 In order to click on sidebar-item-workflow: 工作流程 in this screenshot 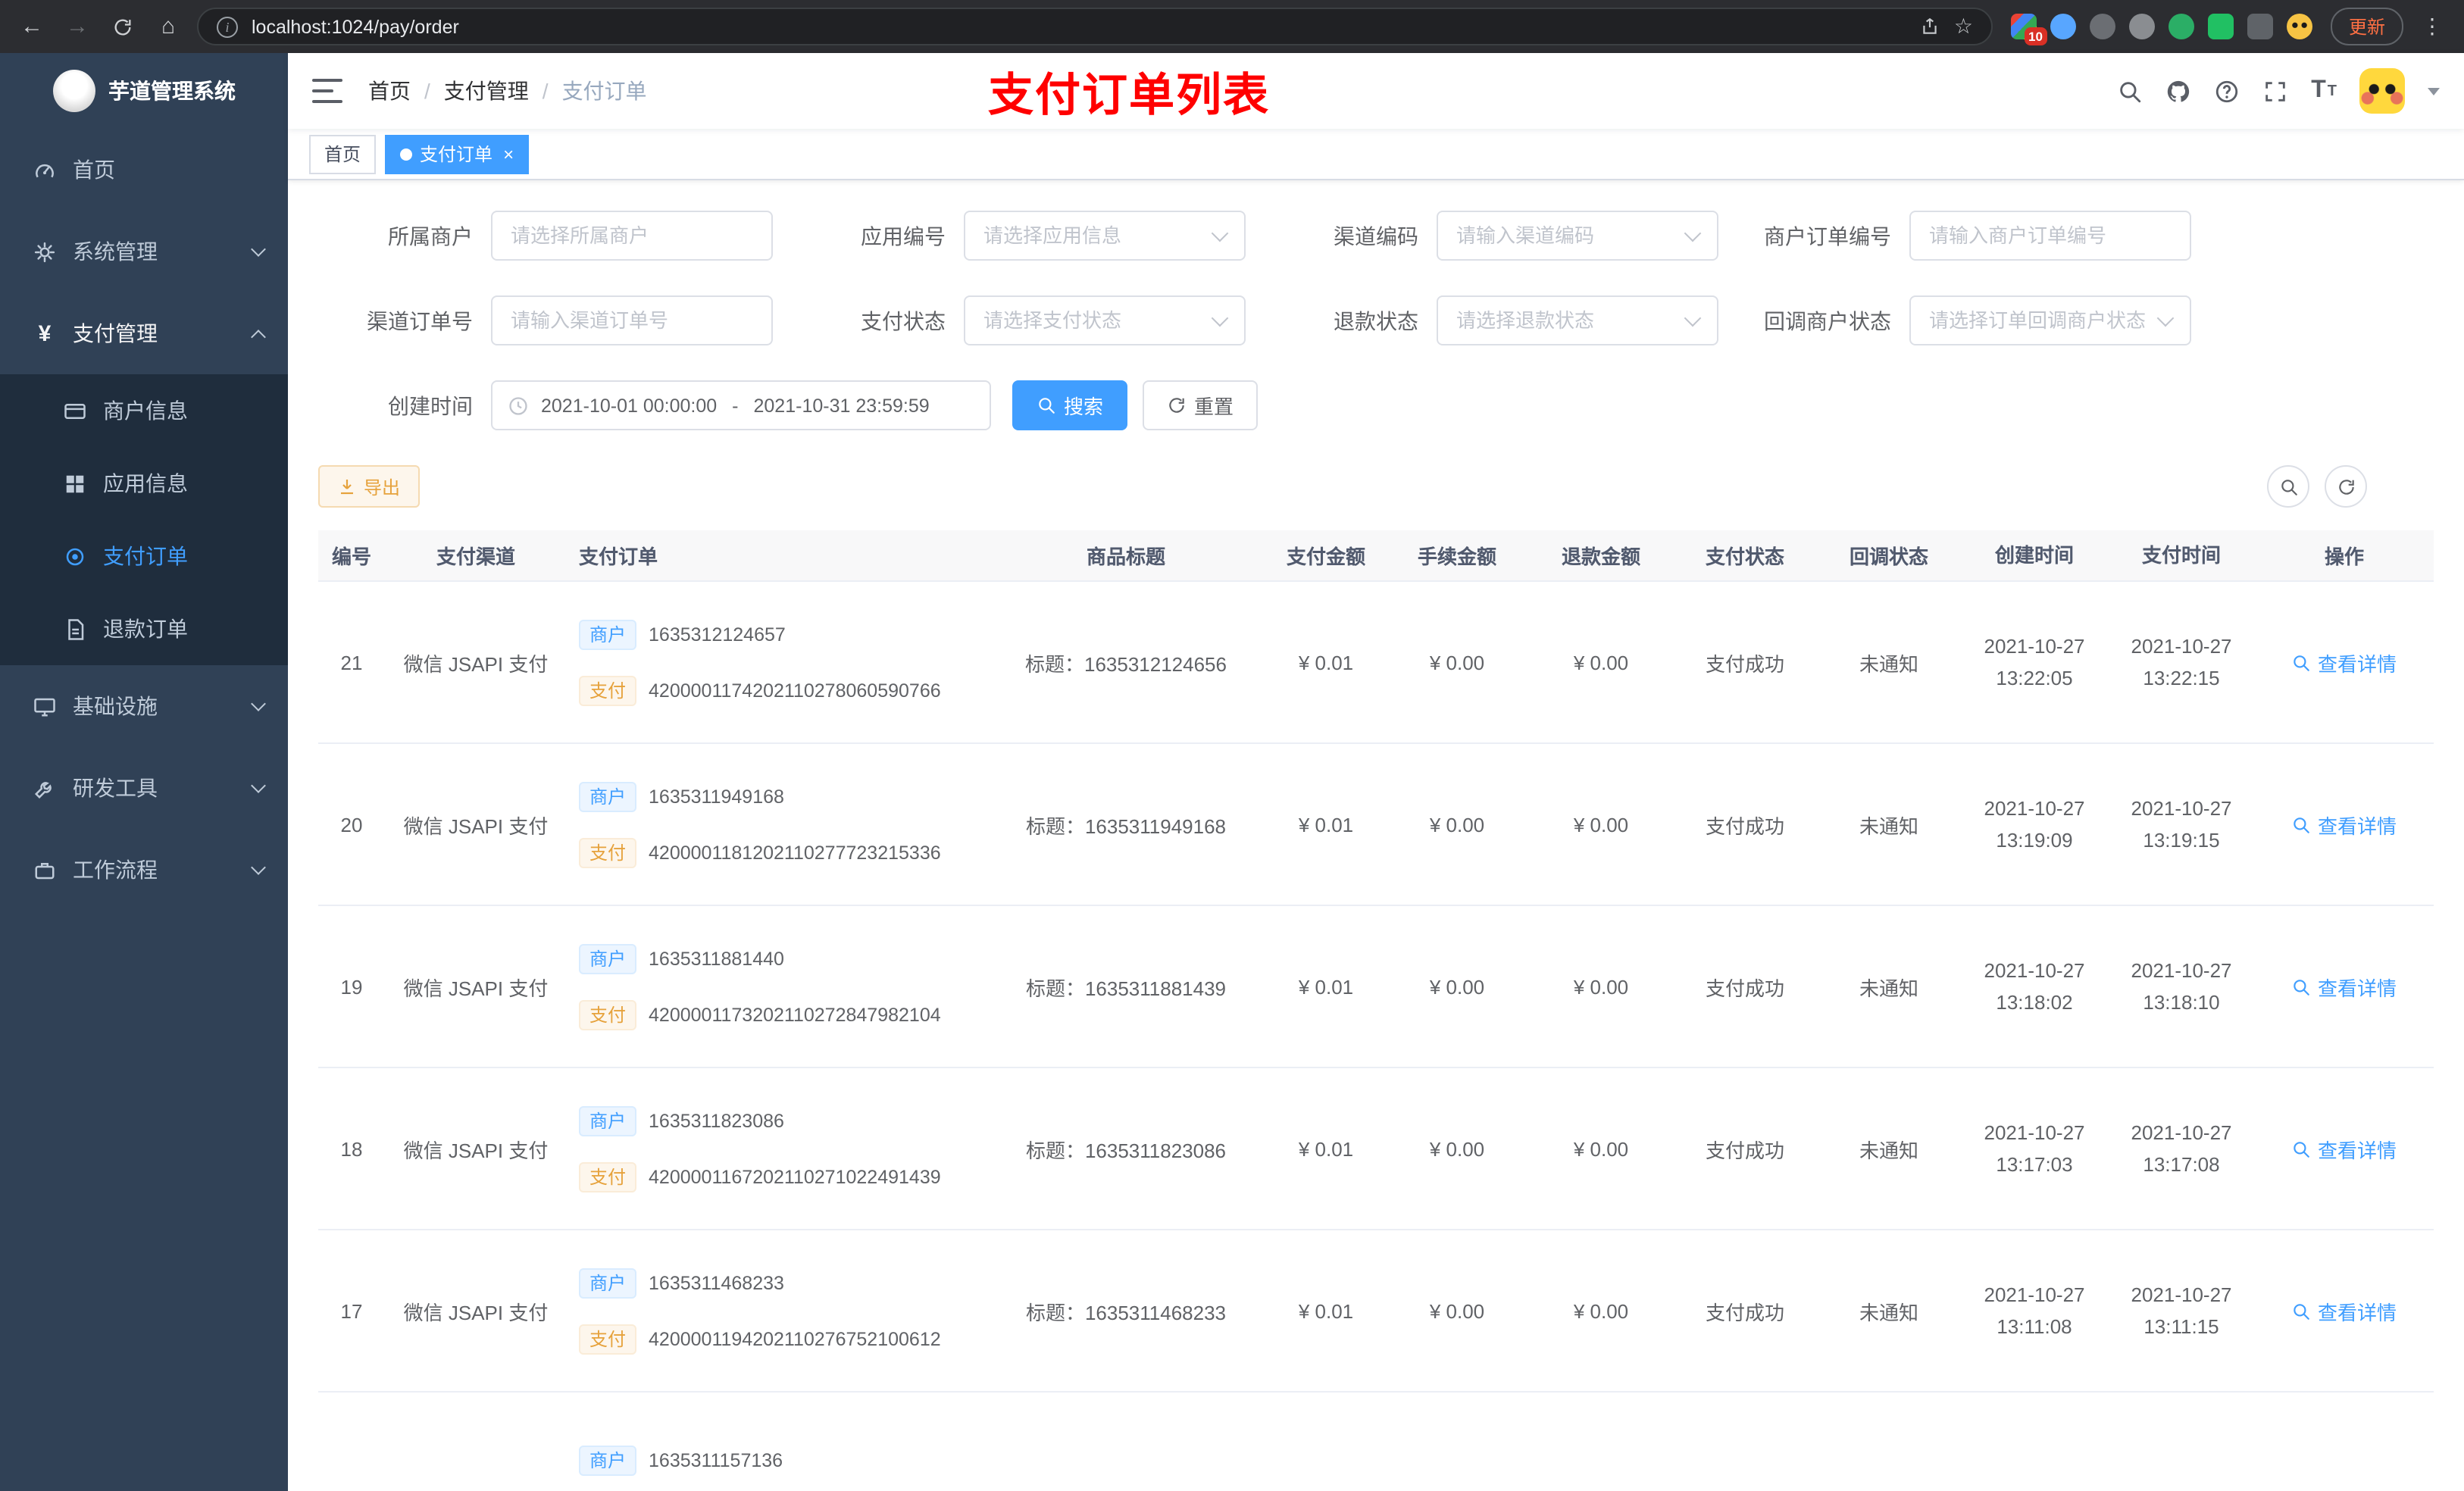, I will do `click(144, 870)`.